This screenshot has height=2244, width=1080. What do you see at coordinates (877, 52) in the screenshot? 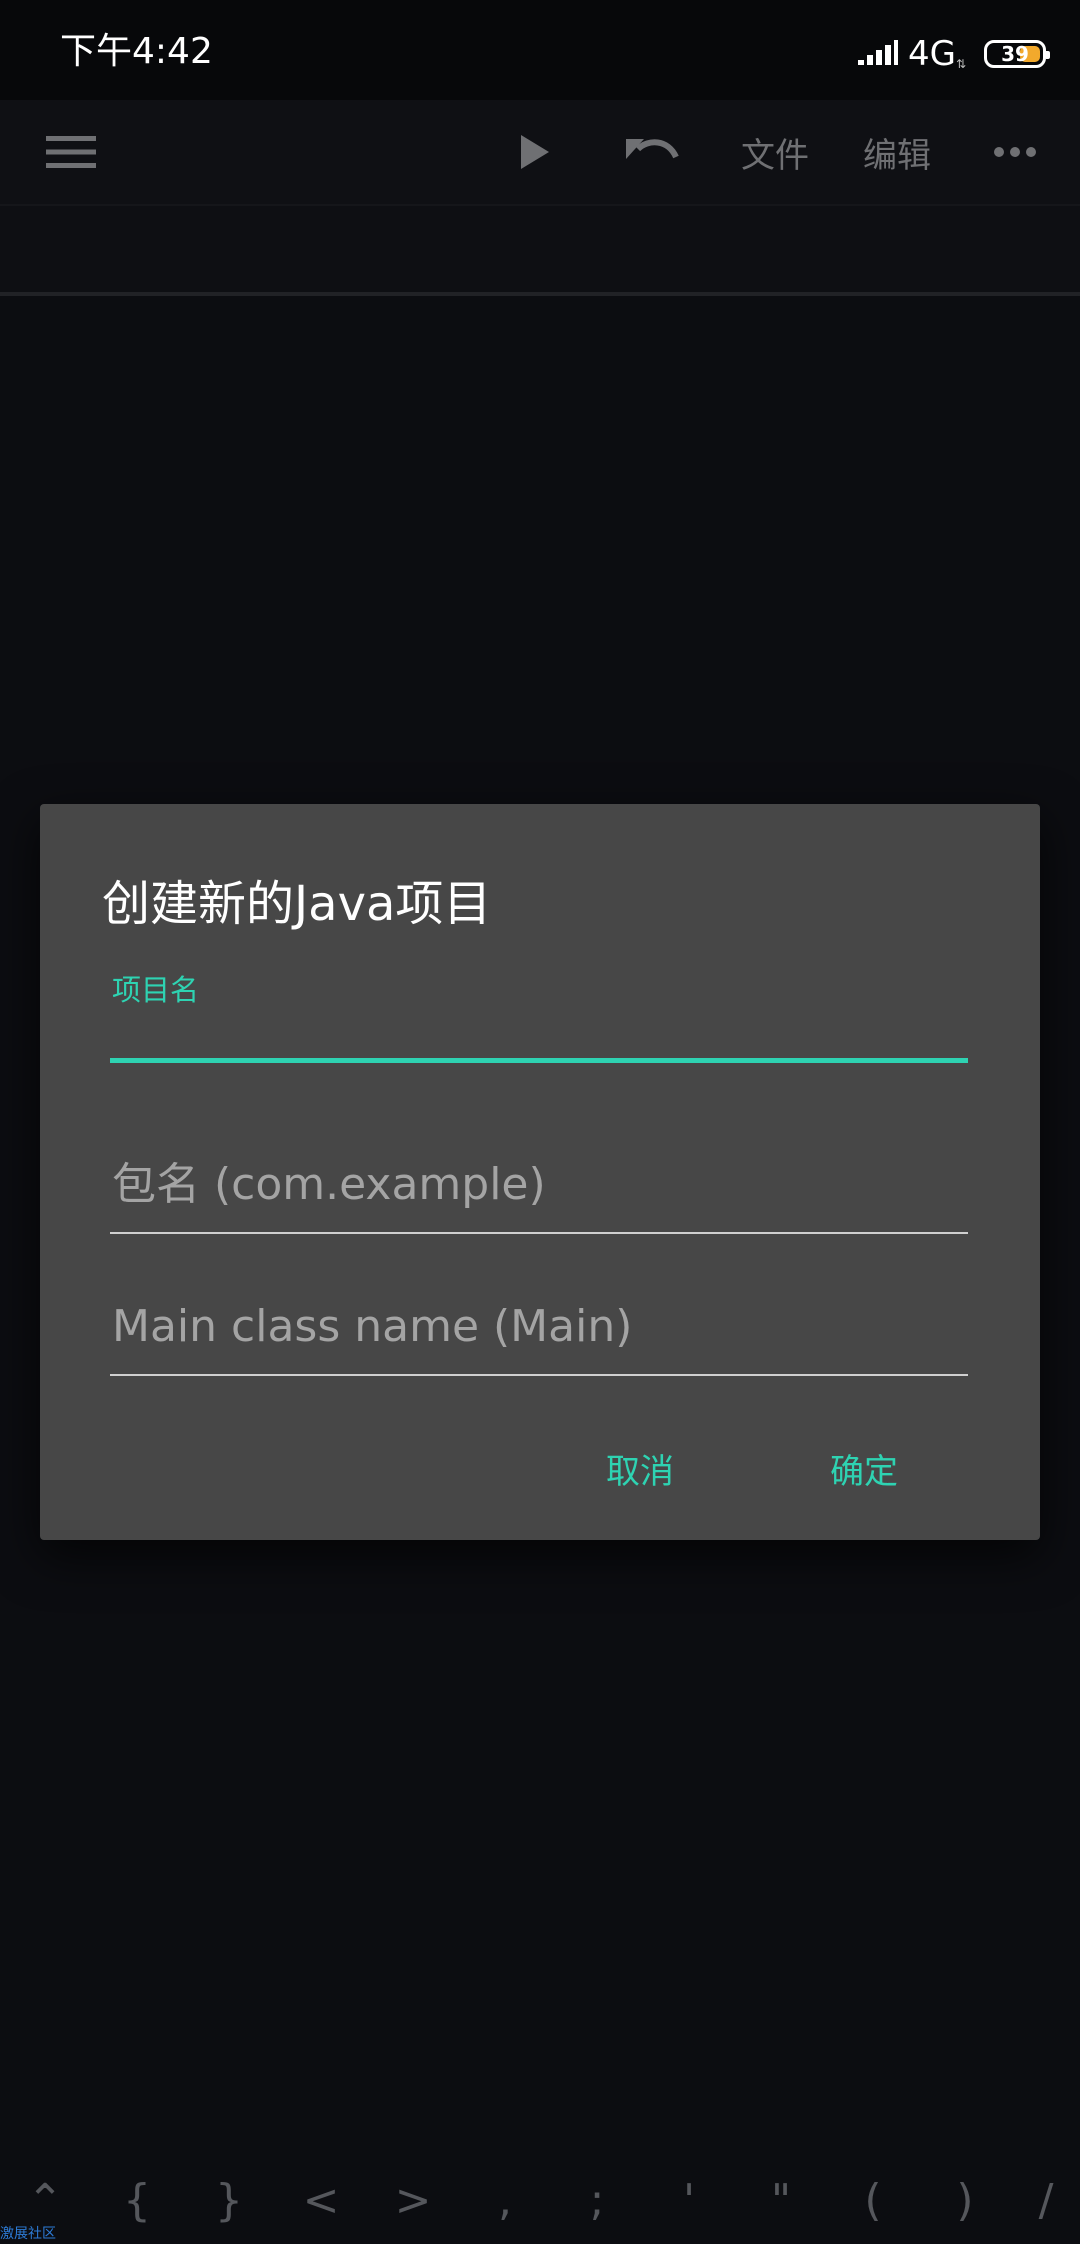
I see `signal-icon` at bounding box center [877, 52].